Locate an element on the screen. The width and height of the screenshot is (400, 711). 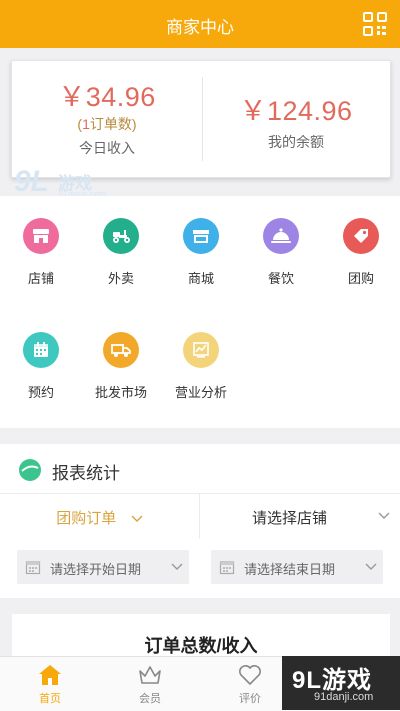
analytics-chart-icon is located at coordinates (201, 350).